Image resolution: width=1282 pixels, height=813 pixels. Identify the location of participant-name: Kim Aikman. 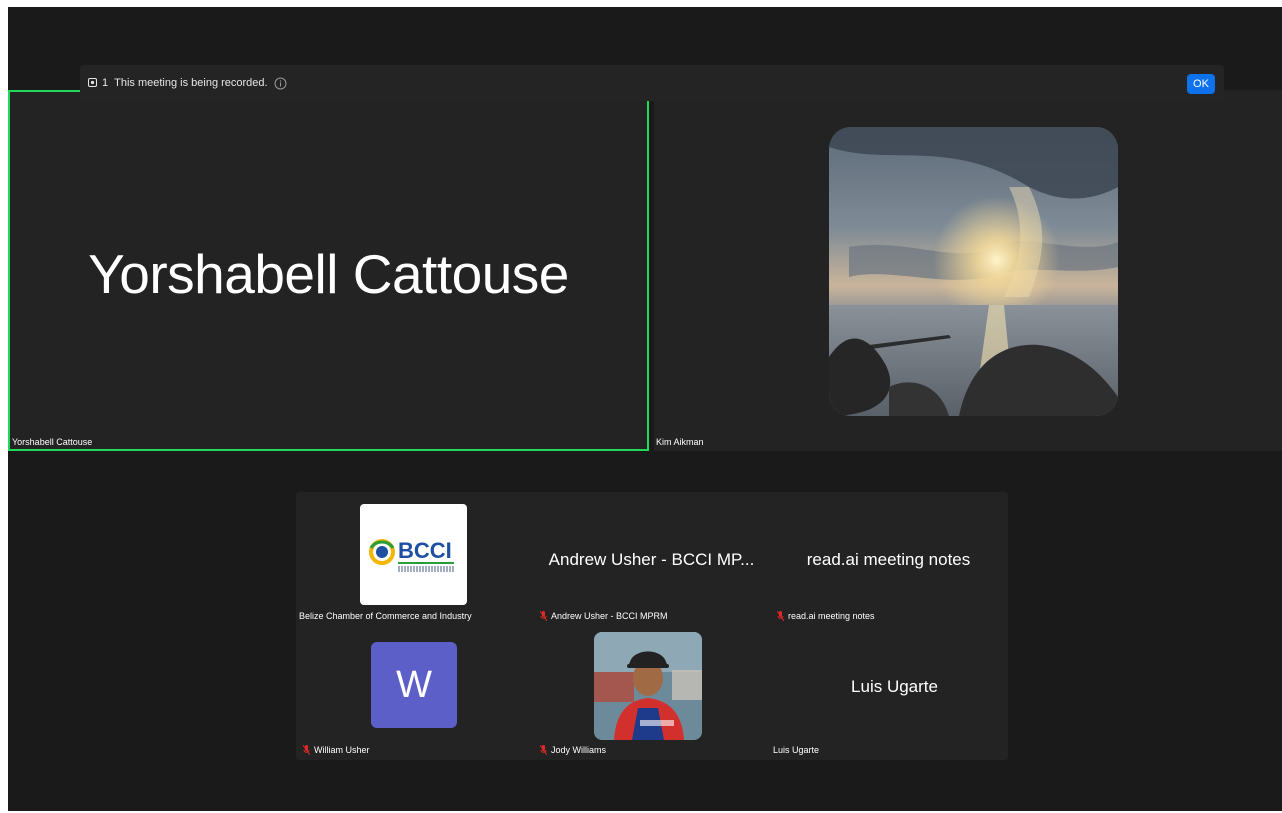
(680, 442).